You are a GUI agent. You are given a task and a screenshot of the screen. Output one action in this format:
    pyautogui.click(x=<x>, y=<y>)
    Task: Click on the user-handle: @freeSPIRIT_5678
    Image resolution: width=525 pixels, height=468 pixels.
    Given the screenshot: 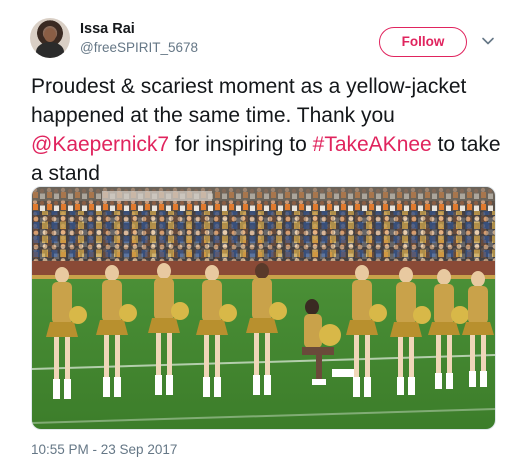 What is the action you would take?
    pyautogui.click(x=139, y=47)
    